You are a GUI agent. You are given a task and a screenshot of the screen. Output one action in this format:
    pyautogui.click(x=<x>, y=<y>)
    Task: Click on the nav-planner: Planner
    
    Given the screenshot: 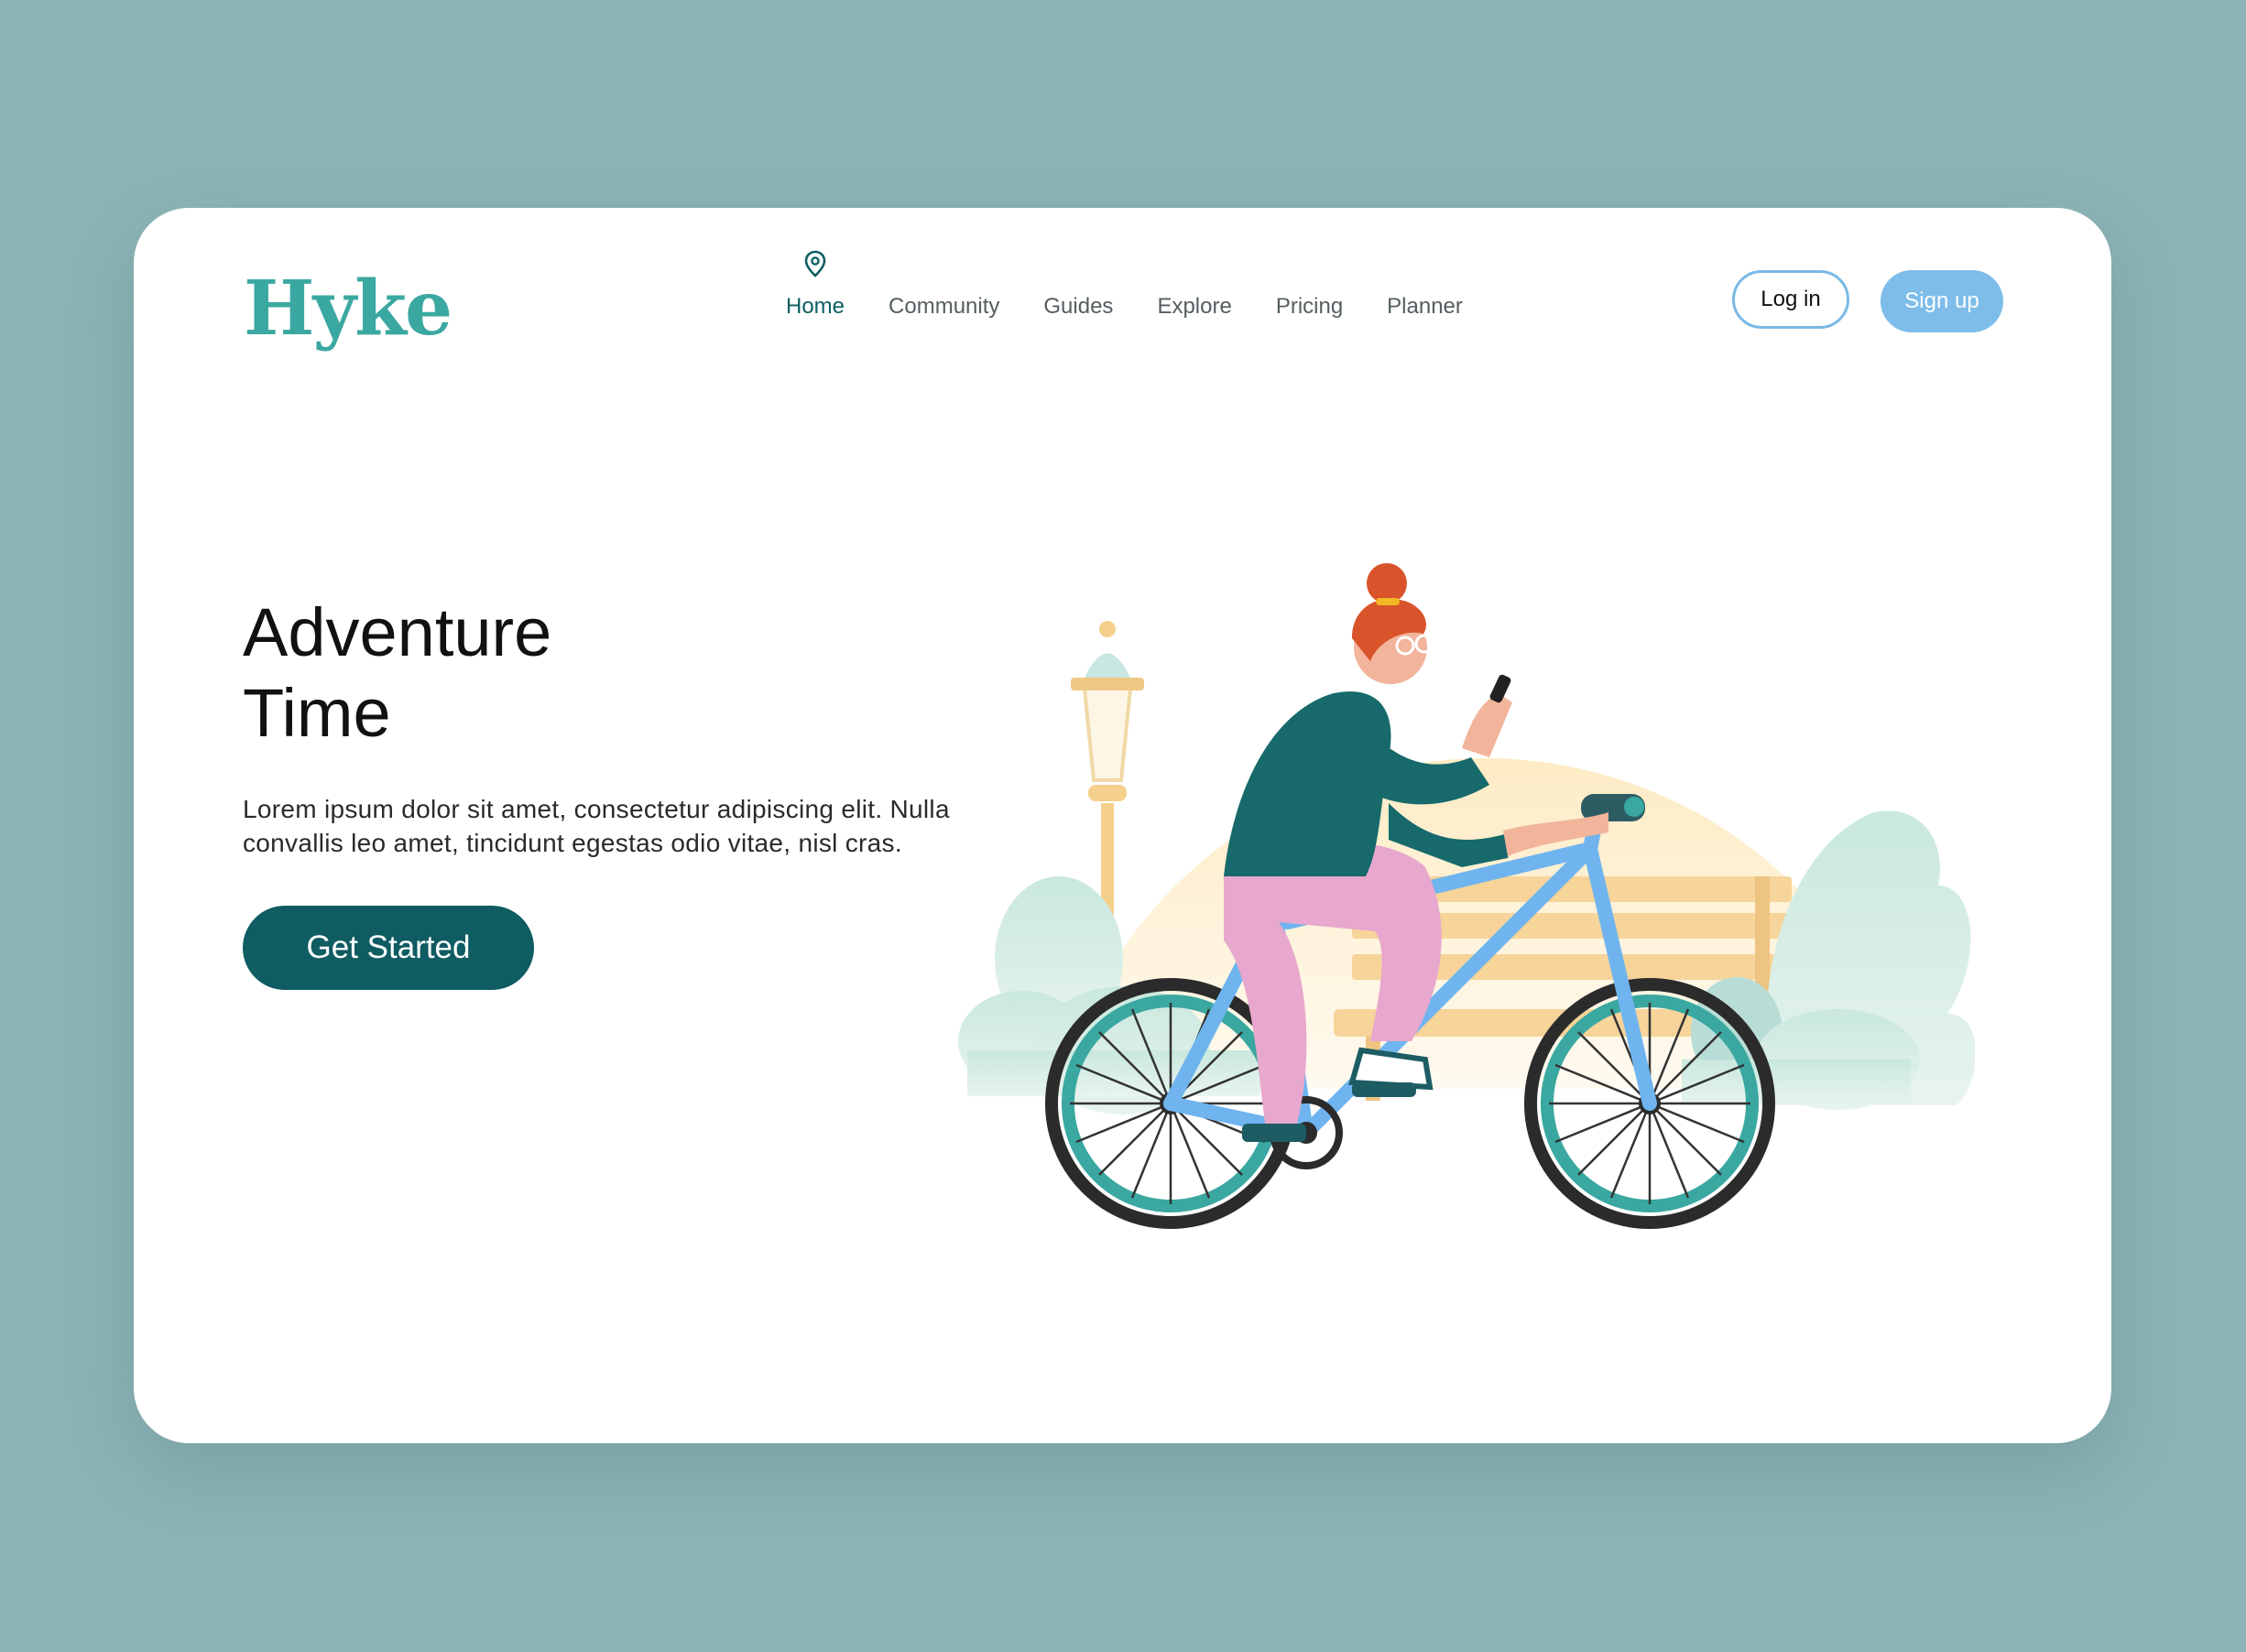 What is the action you would take?
    pyautogui.click(x=1425, y=305)
    